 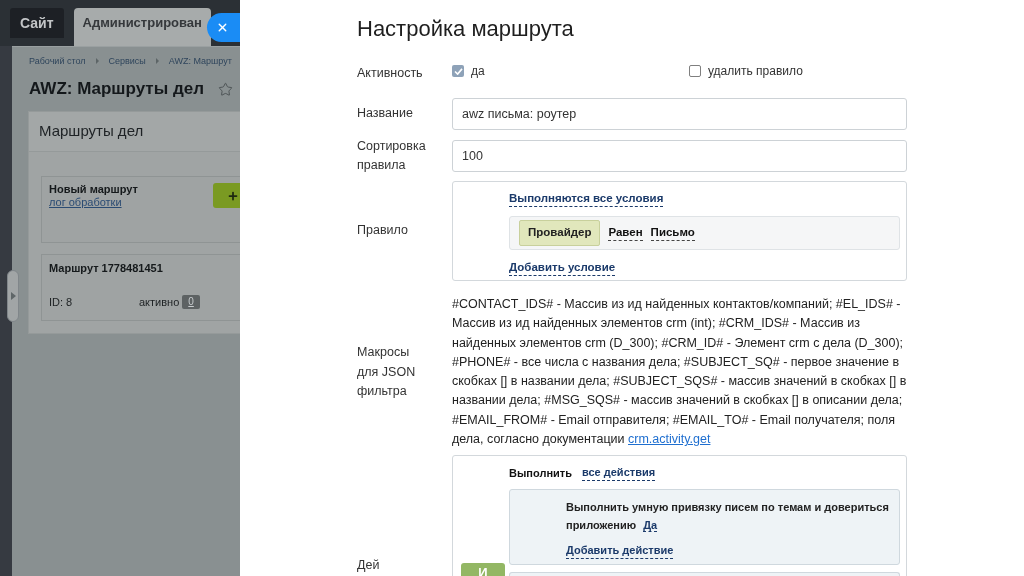 I want to click on route-status: активно, so click(x=159, y=302).